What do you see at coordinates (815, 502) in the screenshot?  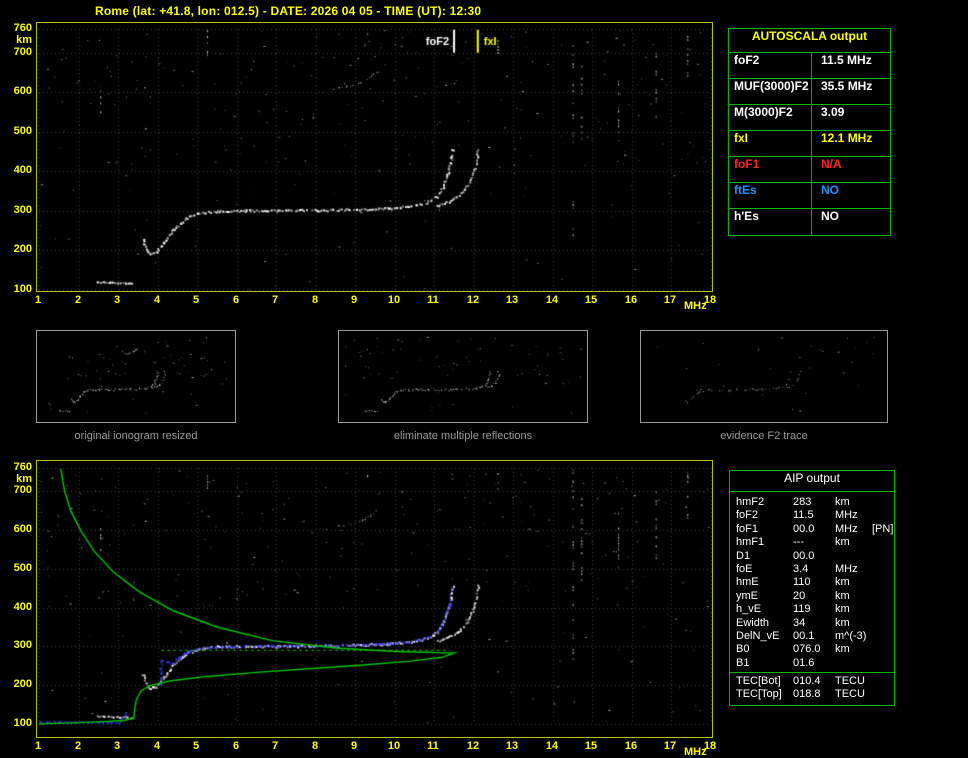 I see `aip-row: hmF2 283 km` at bounding box center [815, 502].